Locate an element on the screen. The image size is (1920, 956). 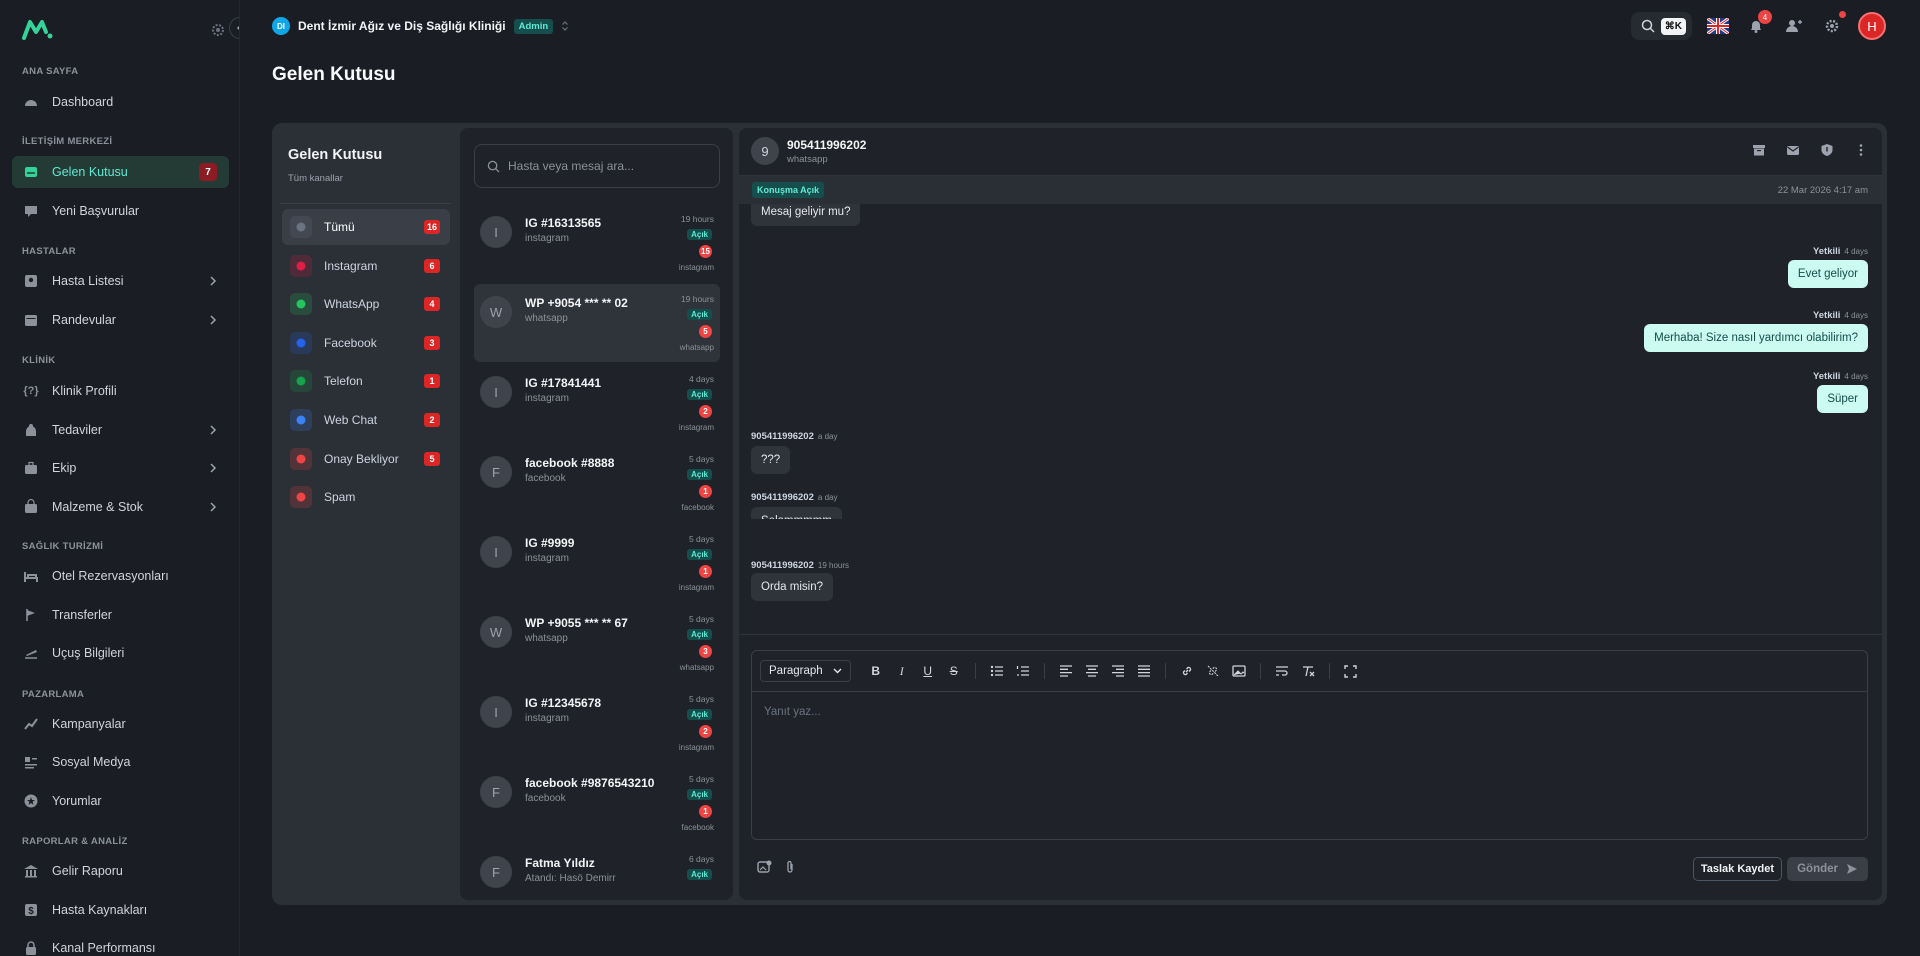
conversation-item: I IG #9999 instagram 5 days Açık 1 instagram is located at coordinates (597, 563).